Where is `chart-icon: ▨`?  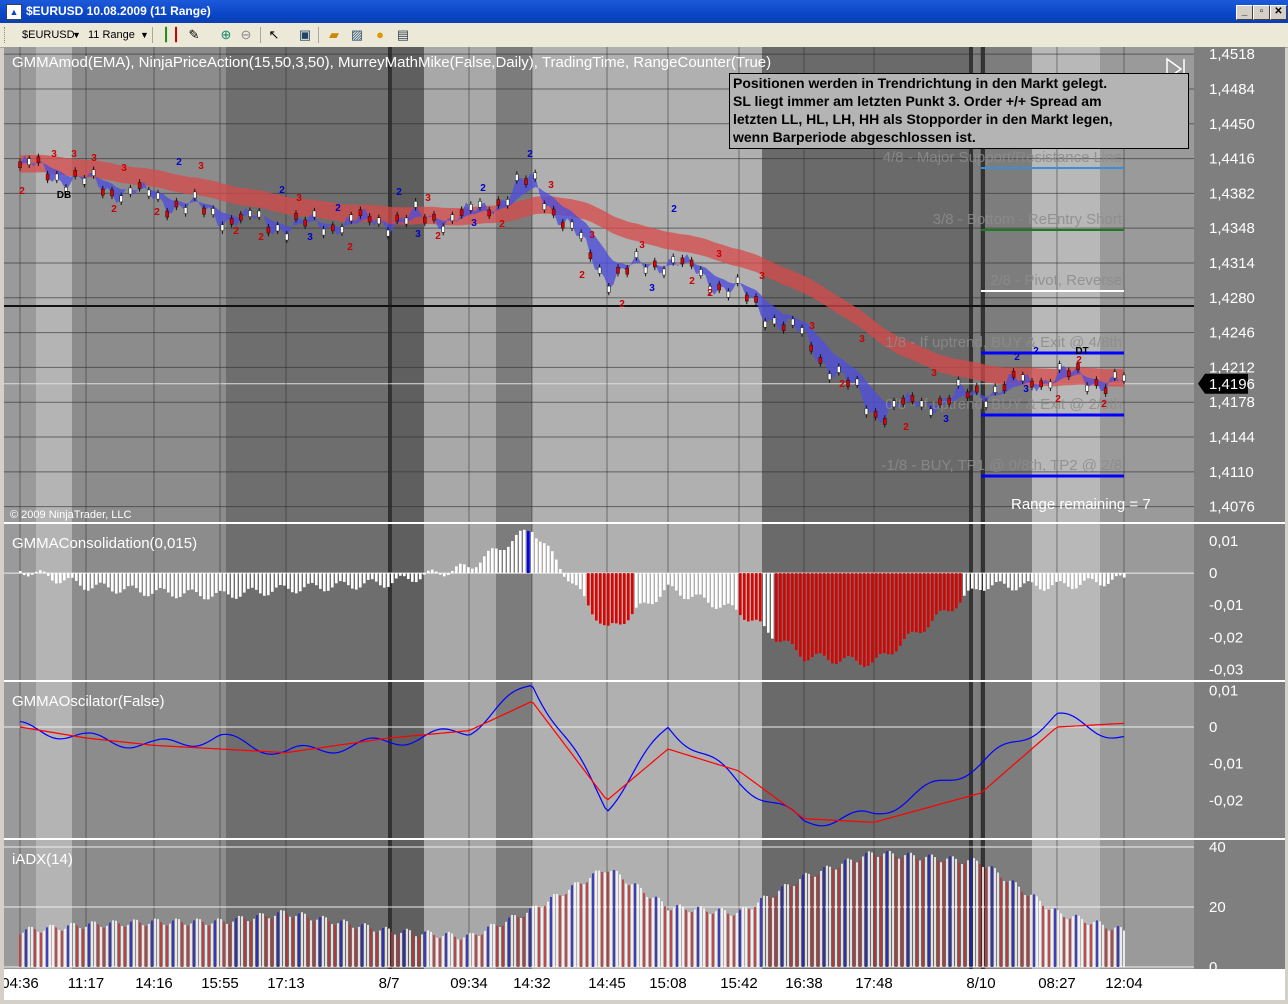
chart-icon: ▨ is located at coordinates (357, 35).